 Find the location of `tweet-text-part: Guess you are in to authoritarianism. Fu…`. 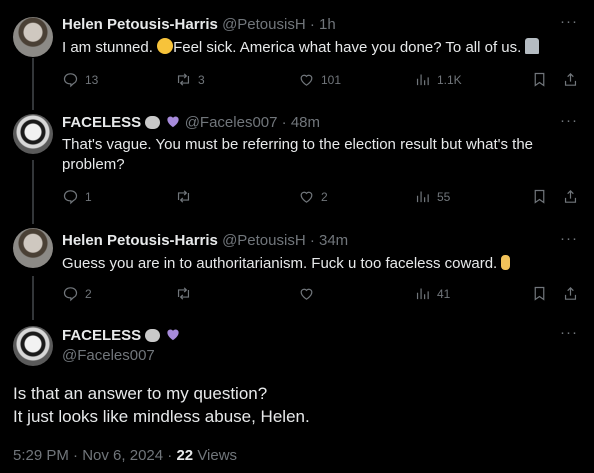

tweet-text-part: Guess you are in to authoritarianism. Fu… is located at coordinates (280, 263).